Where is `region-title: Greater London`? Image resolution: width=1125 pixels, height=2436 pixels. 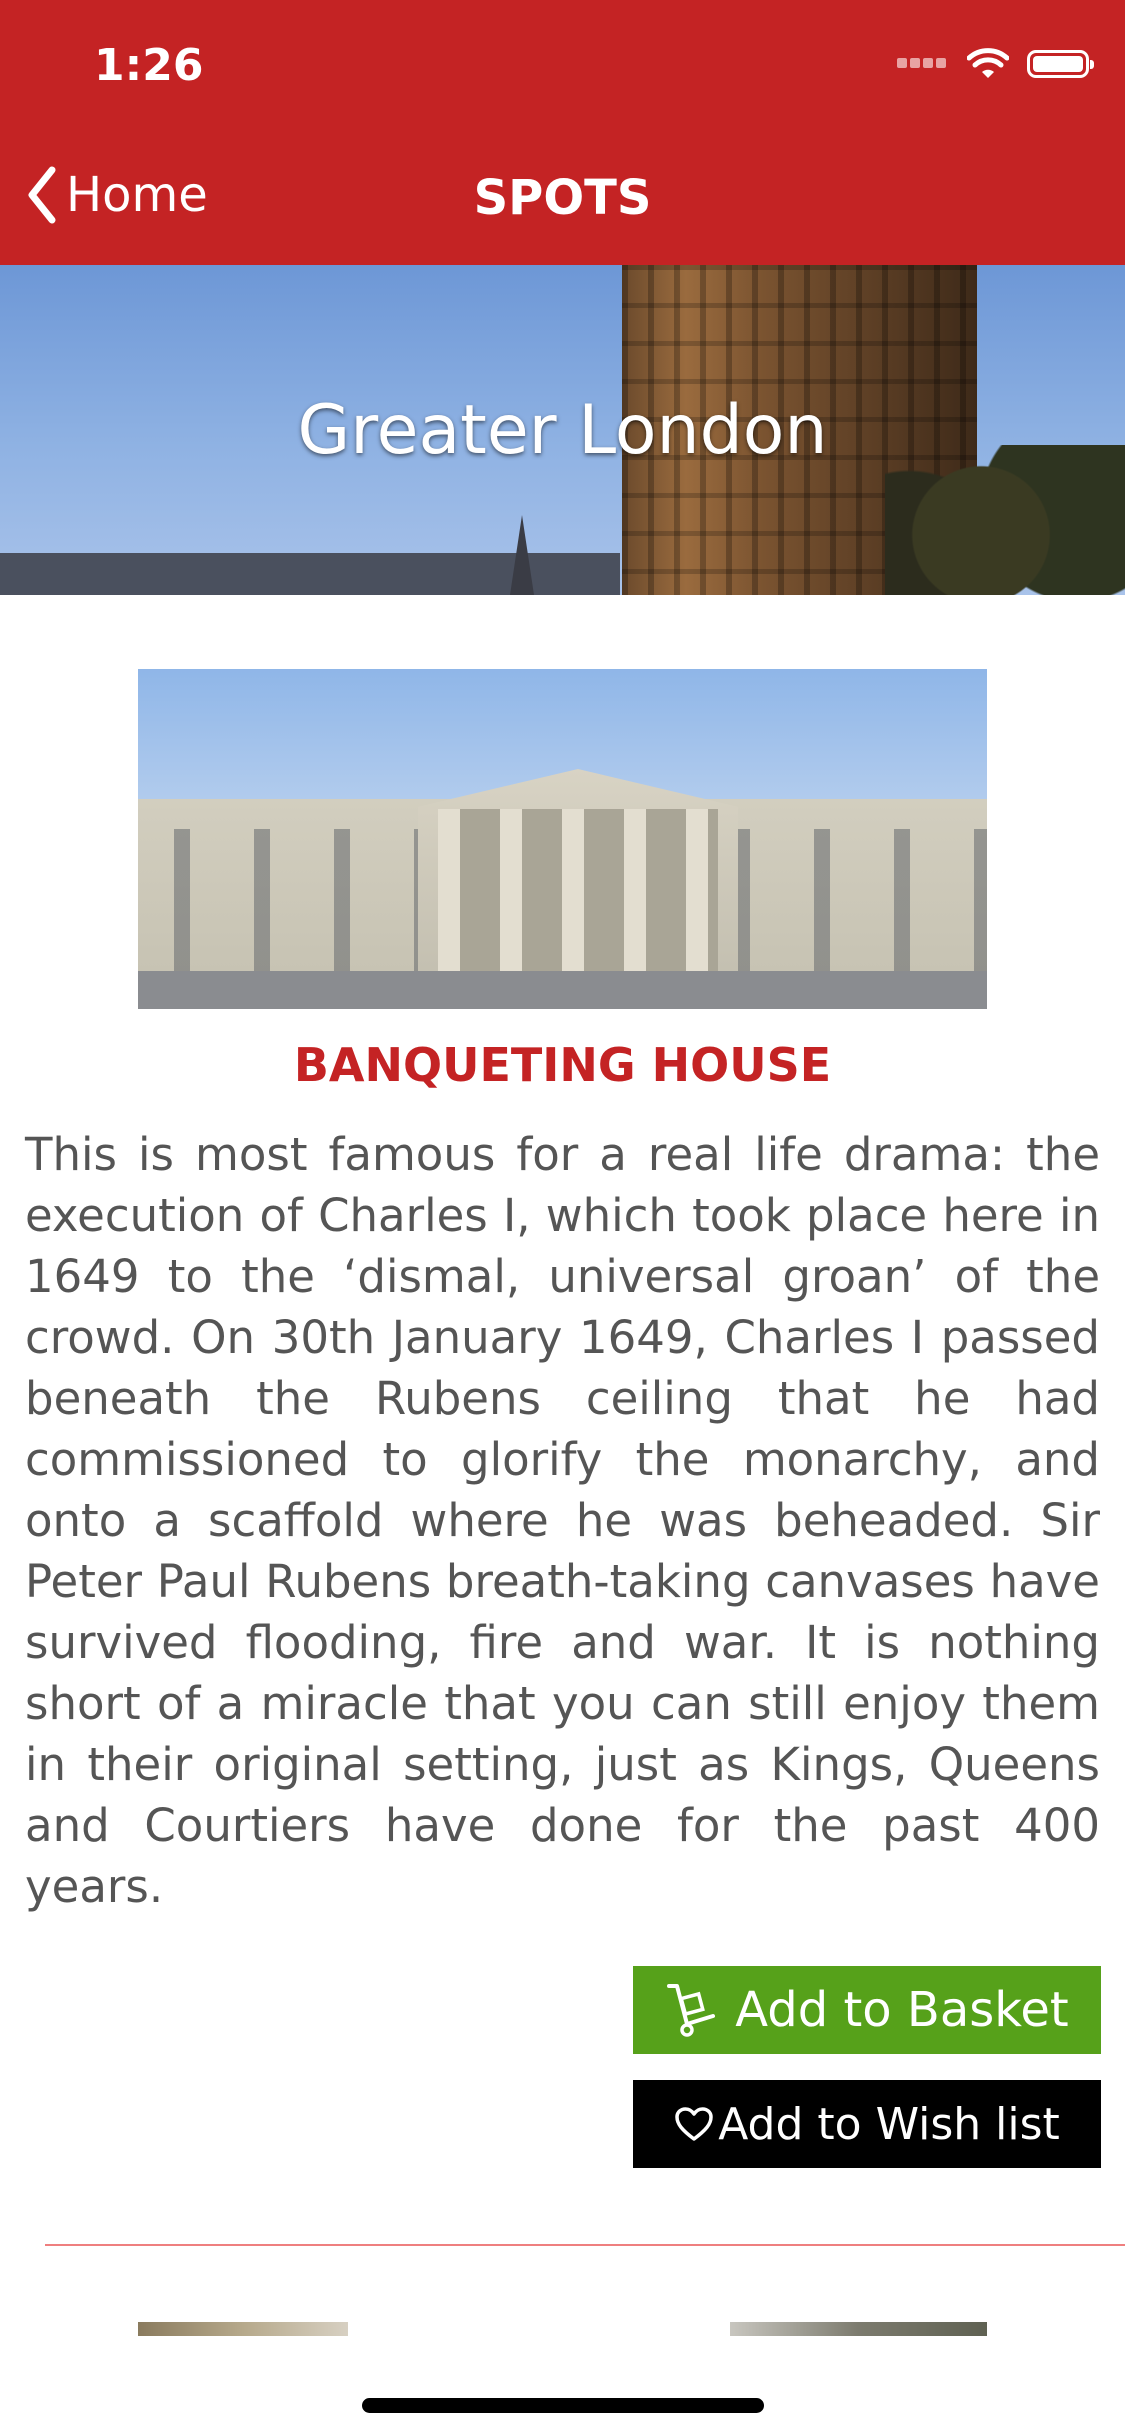 region-title: Greater London is located at coordinates (562, 430).